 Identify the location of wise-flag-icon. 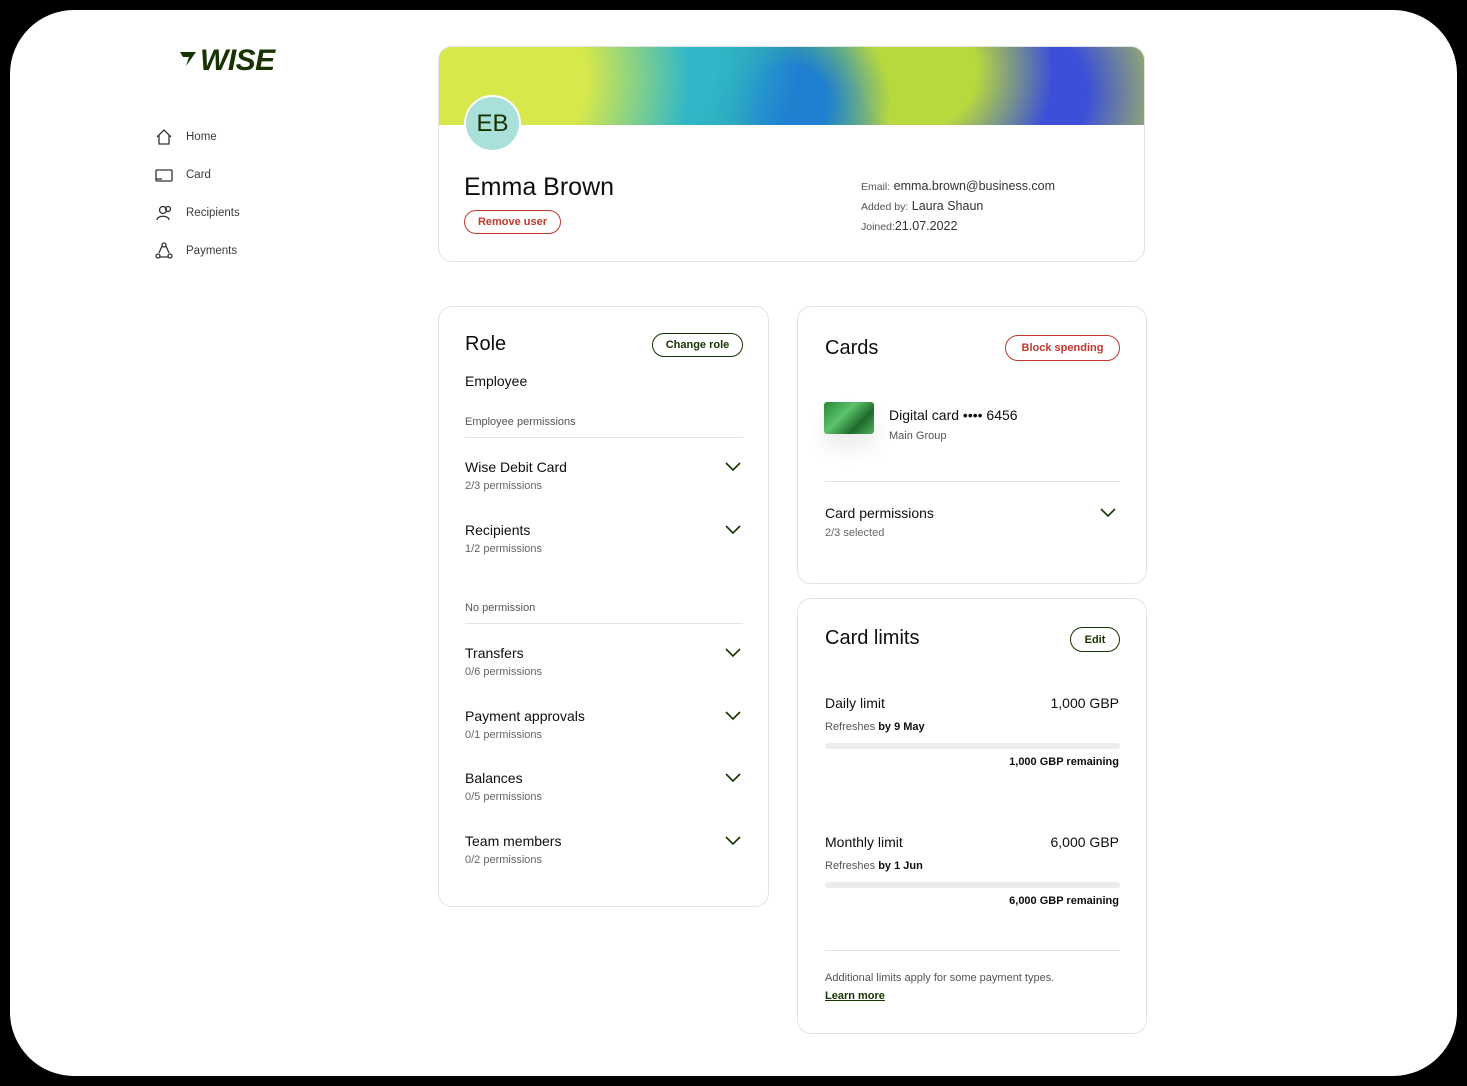
(188, 61).